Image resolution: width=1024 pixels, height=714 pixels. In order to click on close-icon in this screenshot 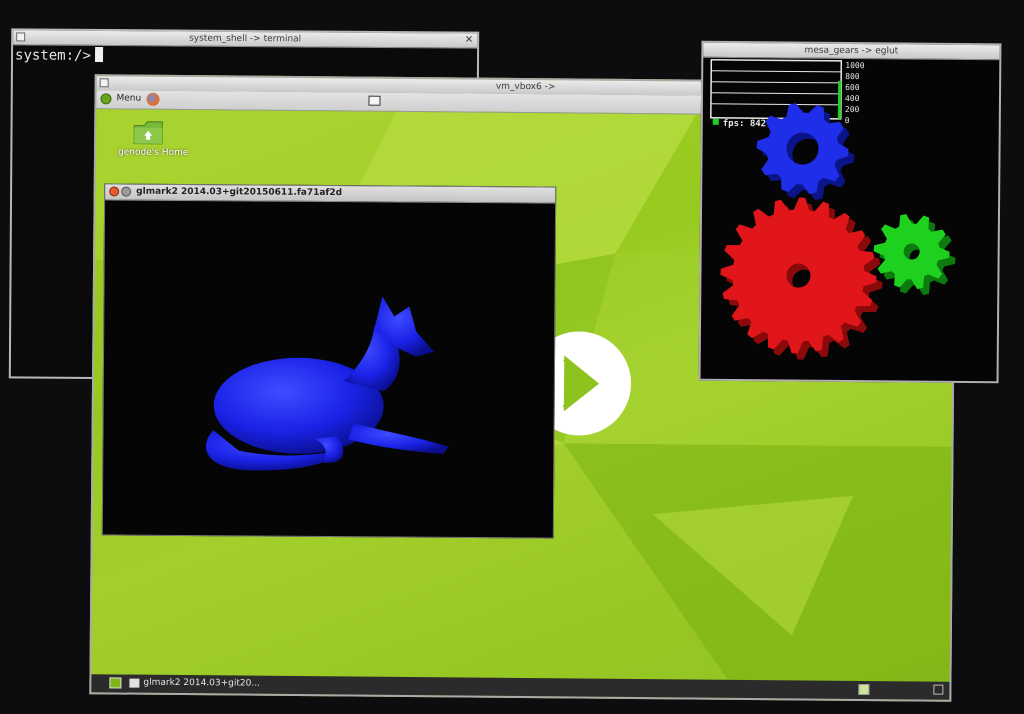, I will do `click(114, 191)`.